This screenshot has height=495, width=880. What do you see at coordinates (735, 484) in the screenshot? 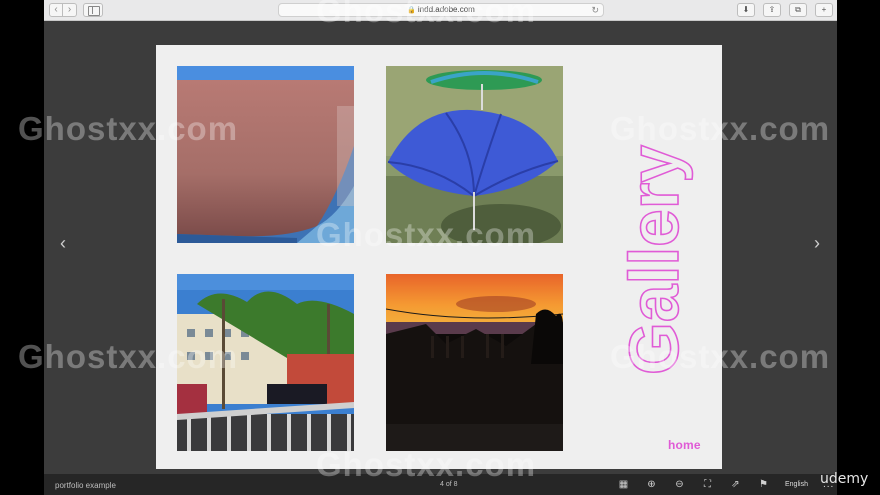
I see `share-icon: ⇗` at bounding box center [735, 484].